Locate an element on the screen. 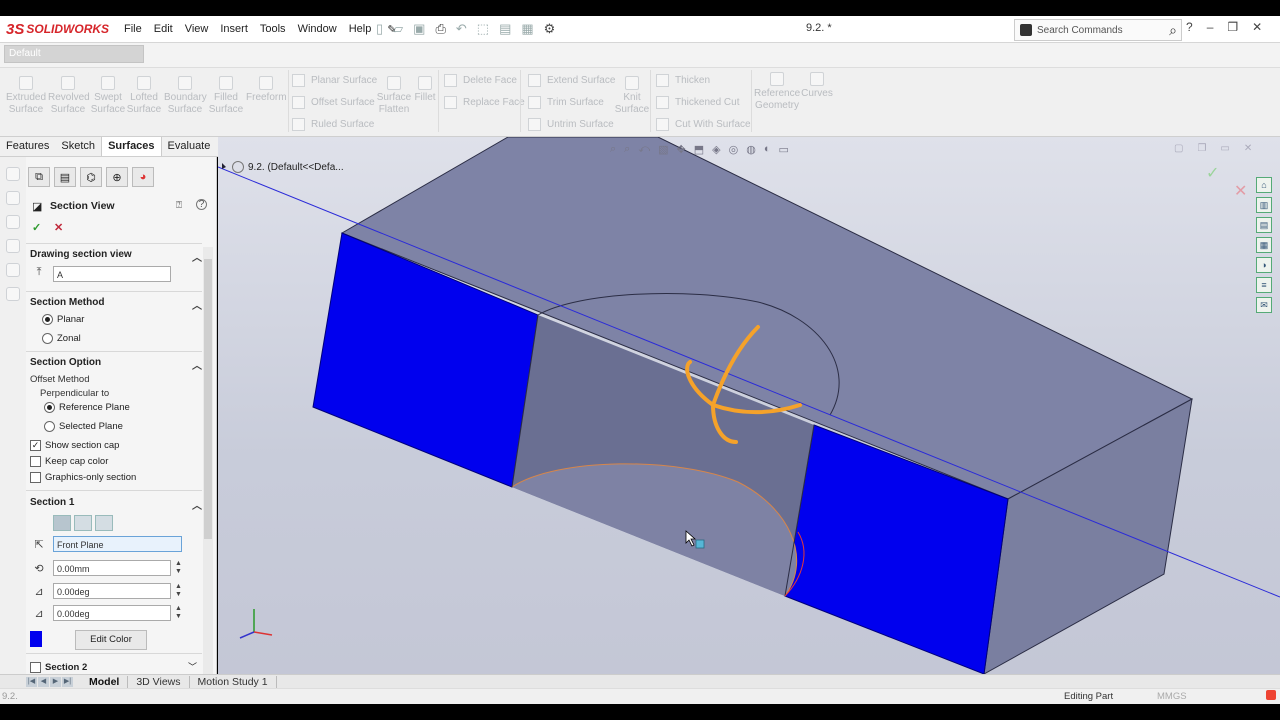 This screenshot has height=720, width=1280. thicken-button: Thicken is located at coordinates (683, 80).